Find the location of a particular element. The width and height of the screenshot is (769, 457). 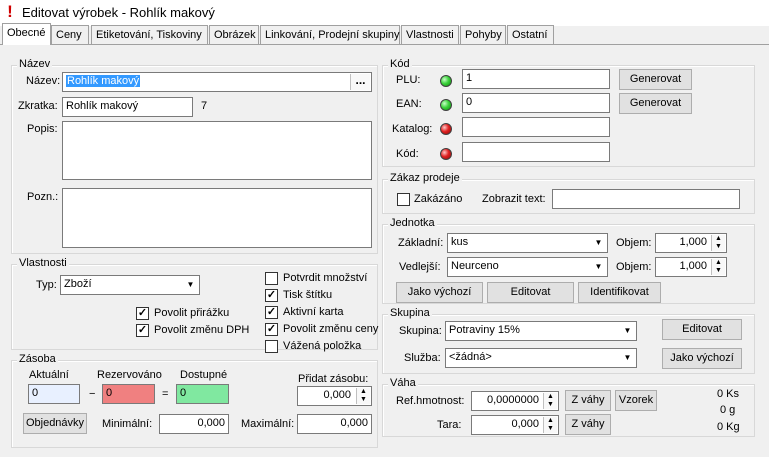

typ-select: Zboží ▼ is located at coordinates (130, 285).